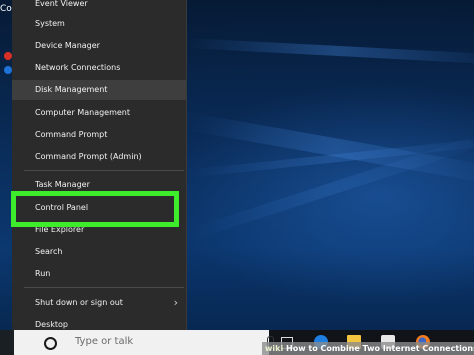 Image resolution: width=474 pixels, height=355 pixels. What do you see at coordinates (99, 68) in the screenshot?
I see `menu-item-network-connections: Network Connections` at bounding box center [99, 68].